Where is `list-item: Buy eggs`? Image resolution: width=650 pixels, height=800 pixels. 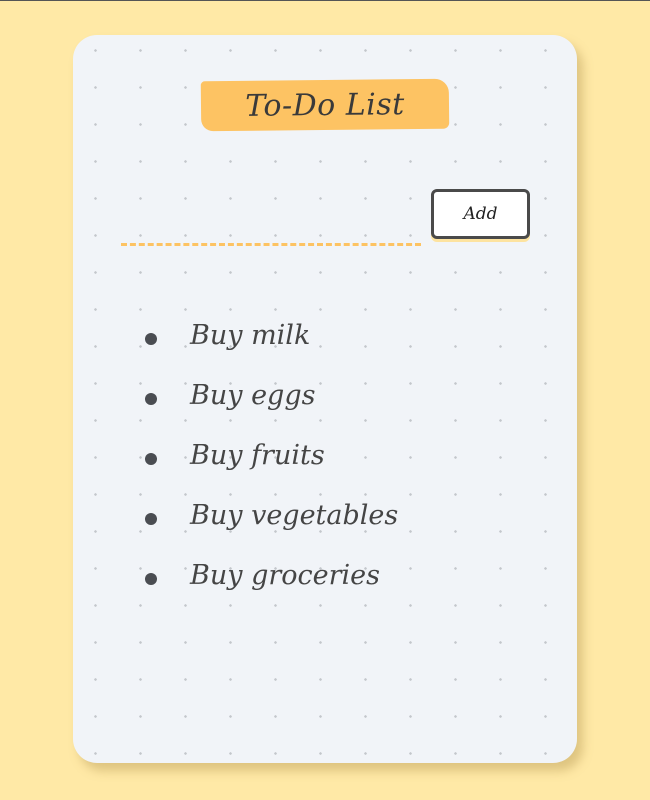
list-item: Buy eggs is located at coordinates (266, 408).